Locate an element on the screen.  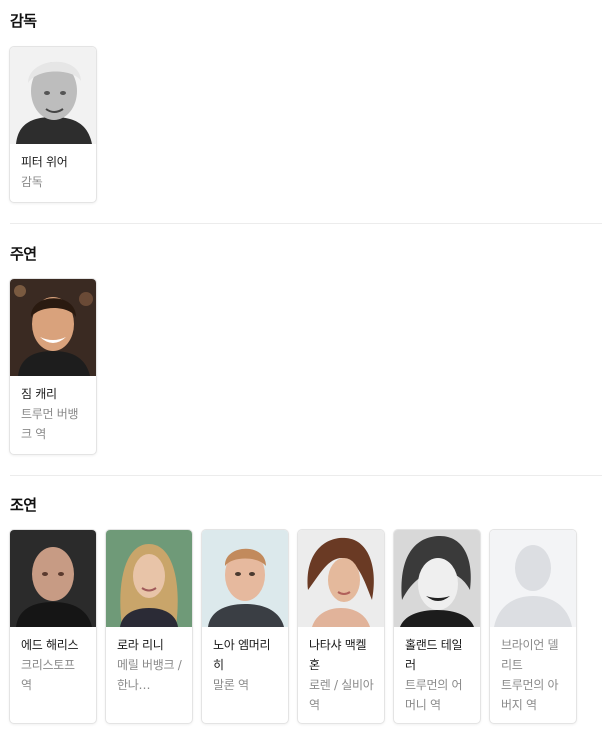
person-name: 피터 위어 is located at coordinates (54, 162).